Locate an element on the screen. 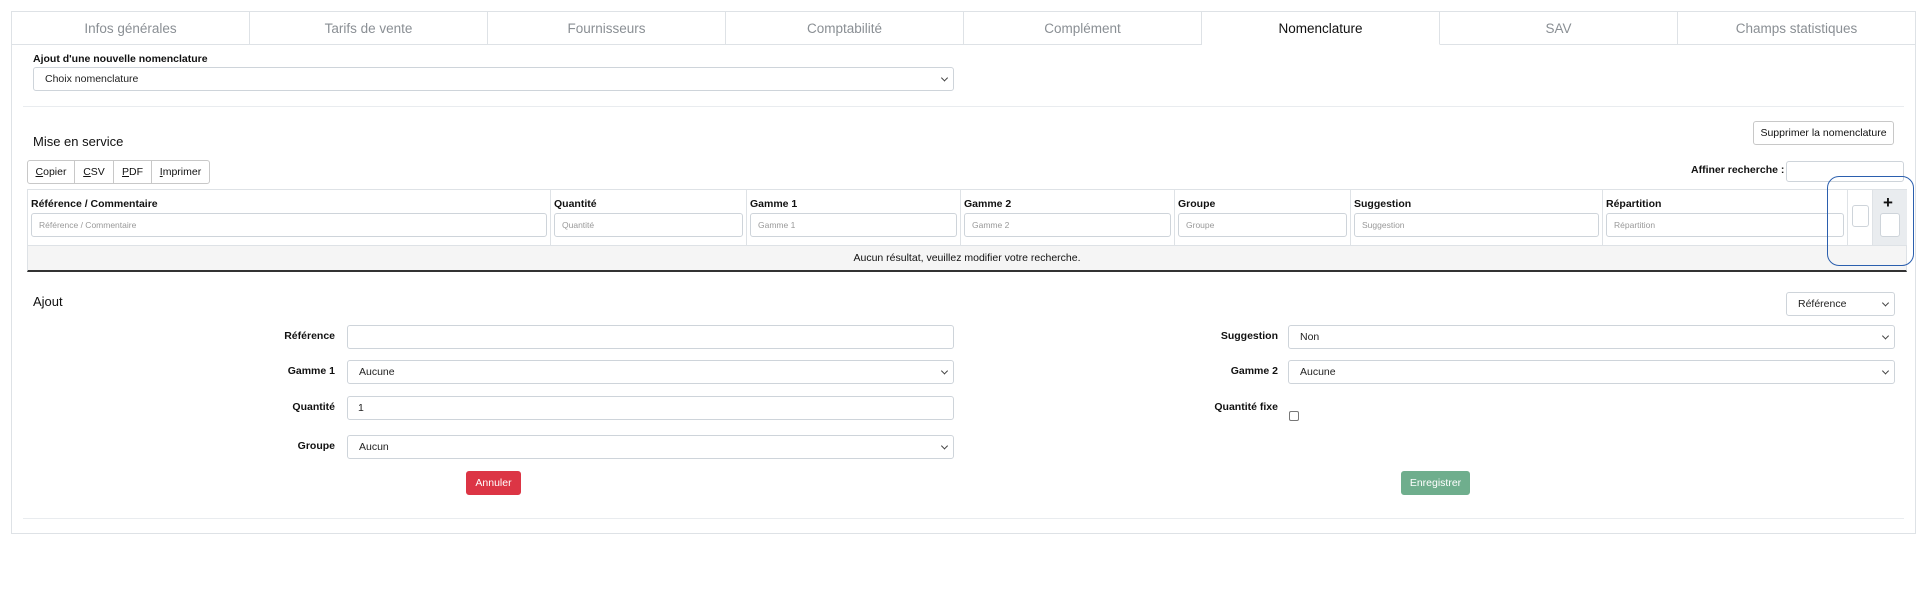  filter-label: Affiner recherche : is located at coordinates (1738, 170).